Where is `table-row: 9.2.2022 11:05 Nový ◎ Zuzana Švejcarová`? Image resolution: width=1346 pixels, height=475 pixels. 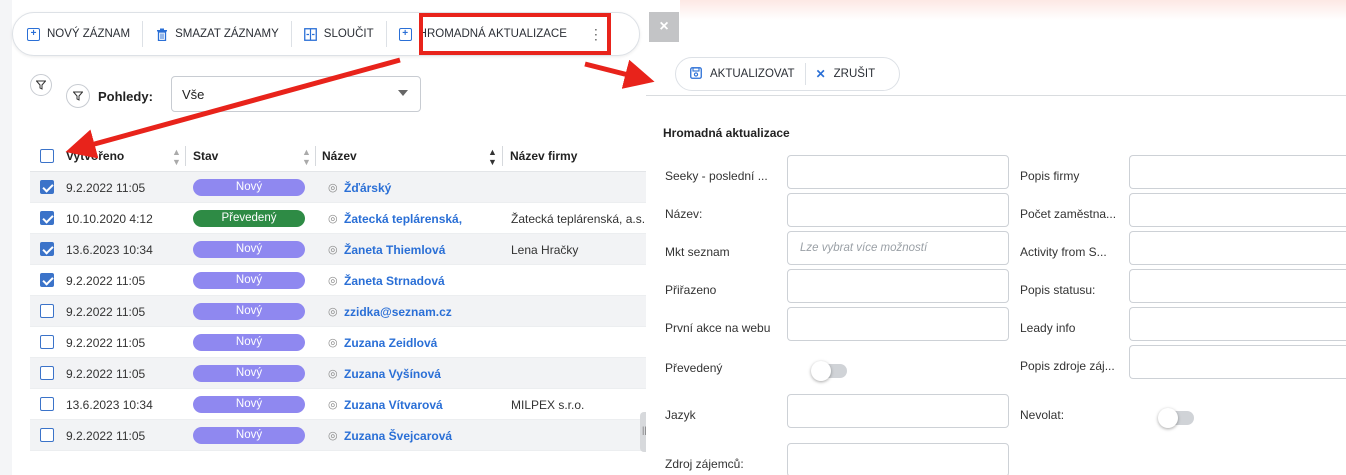
table-row: 9.2.2022 11:05 Nový ◎ Zuzana Švejcarová is located at coordinates (338, 435).